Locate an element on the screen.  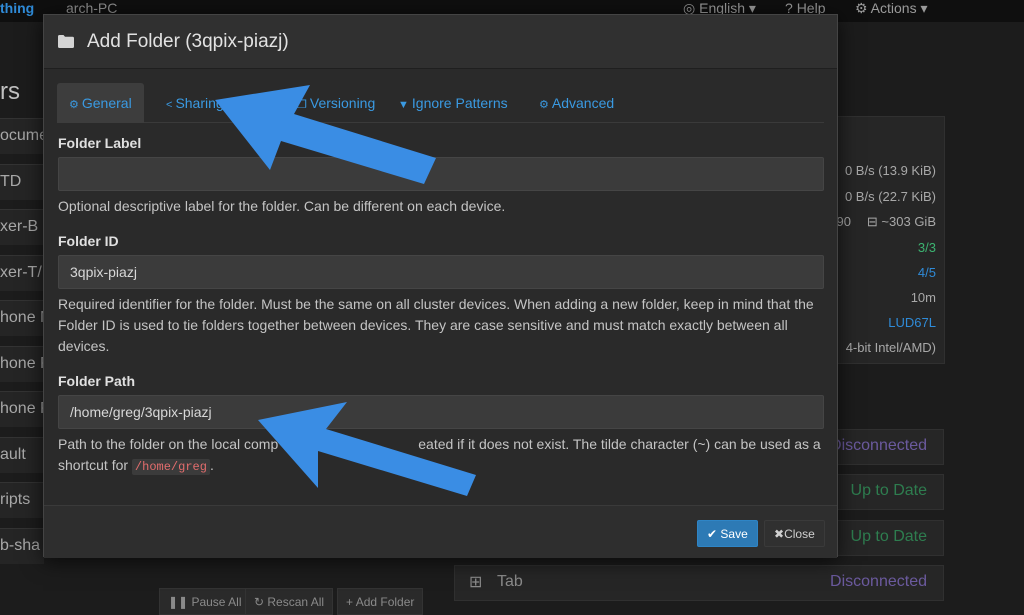
arrow-pointing-folder-path is located at coordinates (367, 449).